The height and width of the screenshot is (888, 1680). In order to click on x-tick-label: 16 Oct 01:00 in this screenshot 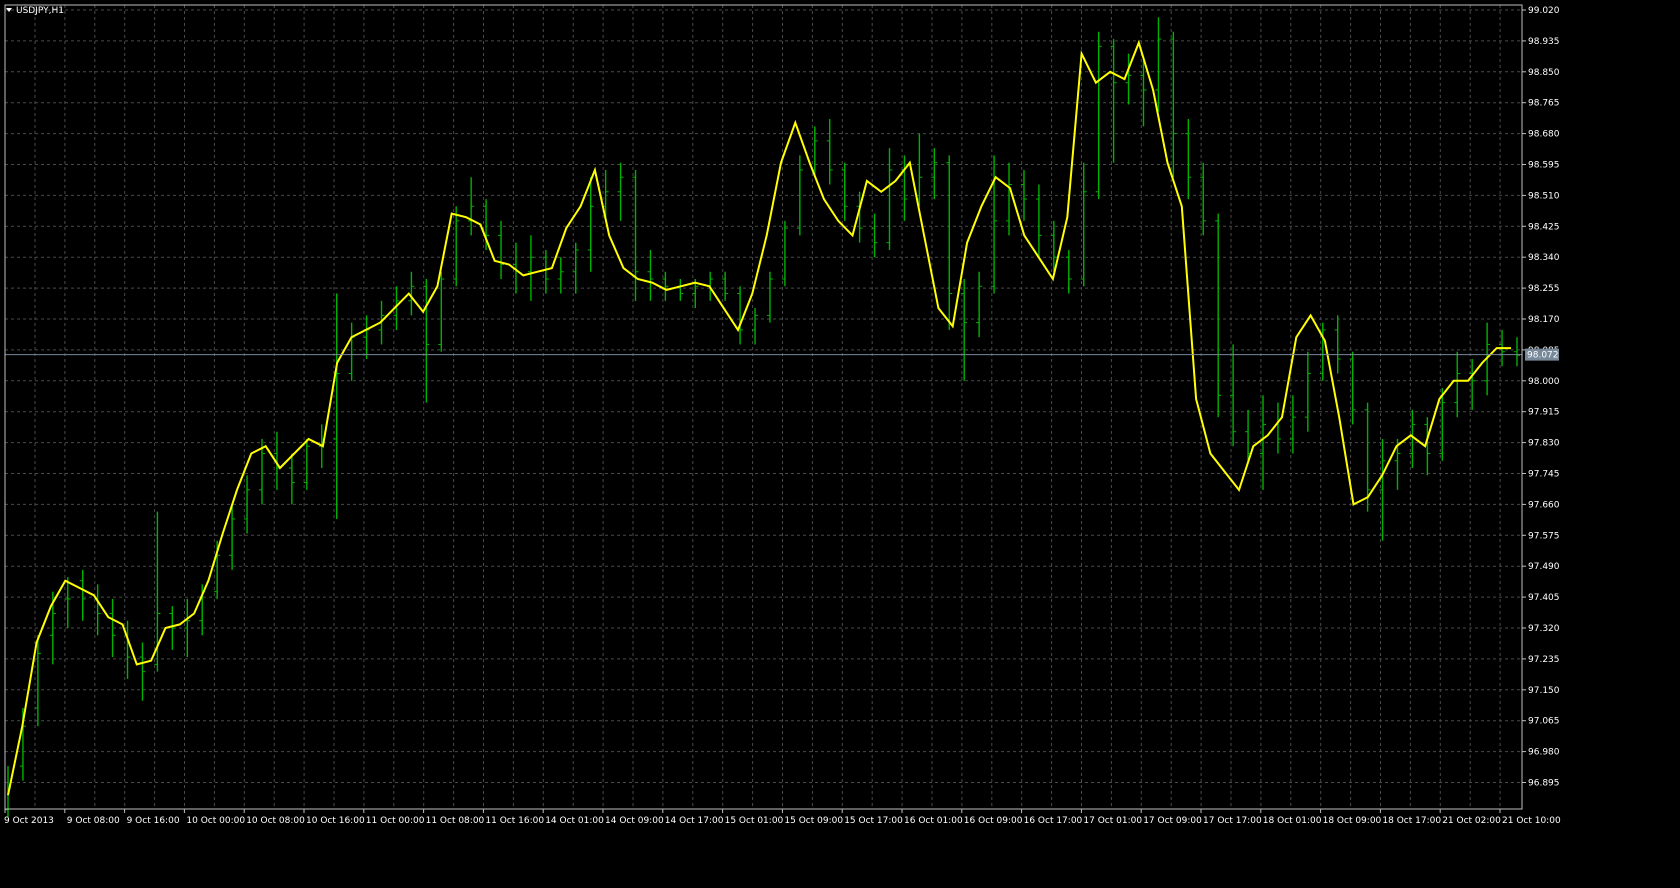, I will do `click(933, 821)`.